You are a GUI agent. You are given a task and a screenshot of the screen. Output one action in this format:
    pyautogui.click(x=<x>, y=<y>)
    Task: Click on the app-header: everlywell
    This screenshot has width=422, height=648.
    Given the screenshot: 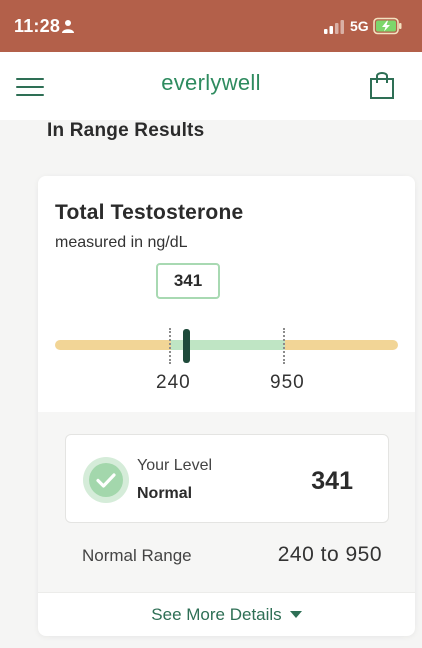 What is the action you would take?
    pyautogui.click(x=211, y=86)
    